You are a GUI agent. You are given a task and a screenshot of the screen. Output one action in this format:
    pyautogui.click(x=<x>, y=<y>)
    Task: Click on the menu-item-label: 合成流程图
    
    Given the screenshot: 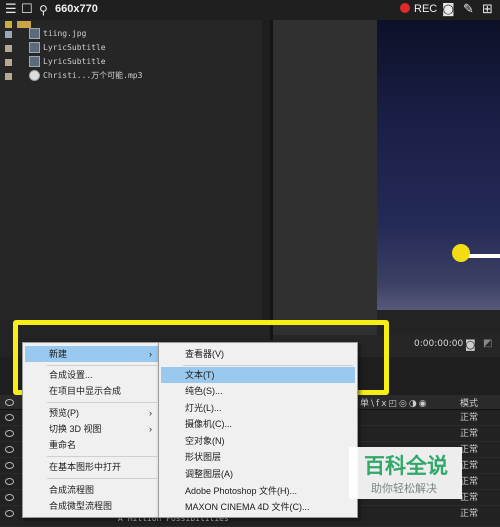 What is the action you would take?
    pyautogui.click(x=72, y=490)
    